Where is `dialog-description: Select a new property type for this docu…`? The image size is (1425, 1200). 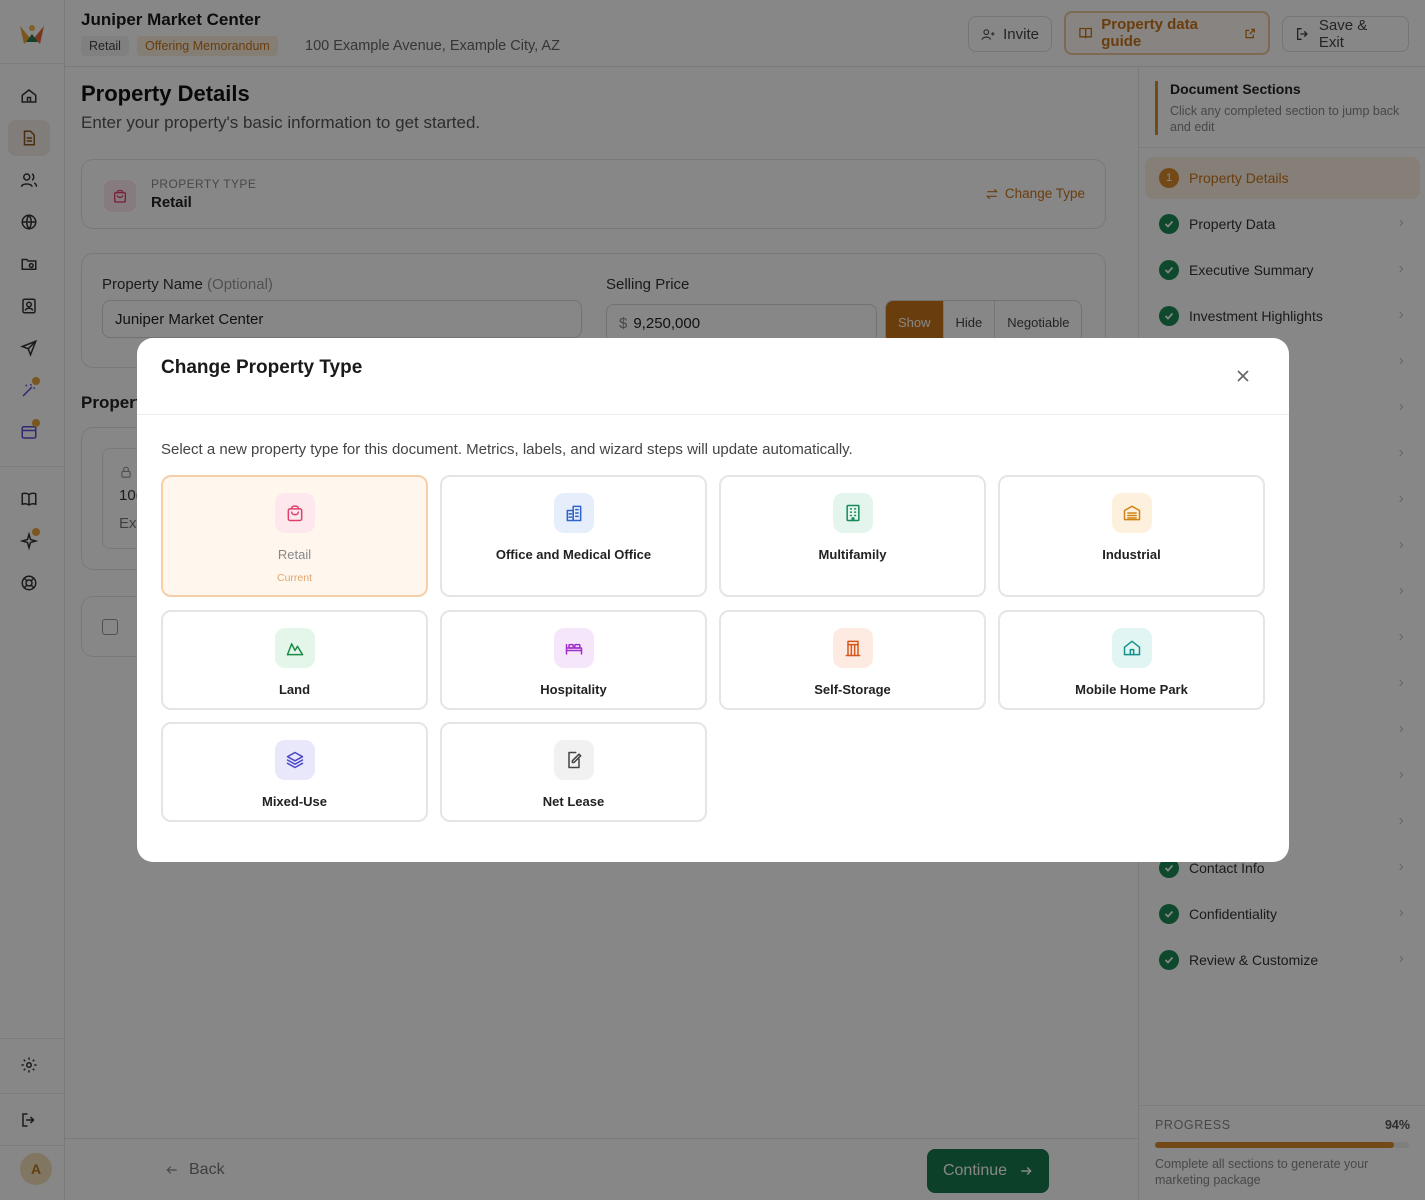 dialog-description: Select a new property type for this docu… is located at coordinates (507, 449).